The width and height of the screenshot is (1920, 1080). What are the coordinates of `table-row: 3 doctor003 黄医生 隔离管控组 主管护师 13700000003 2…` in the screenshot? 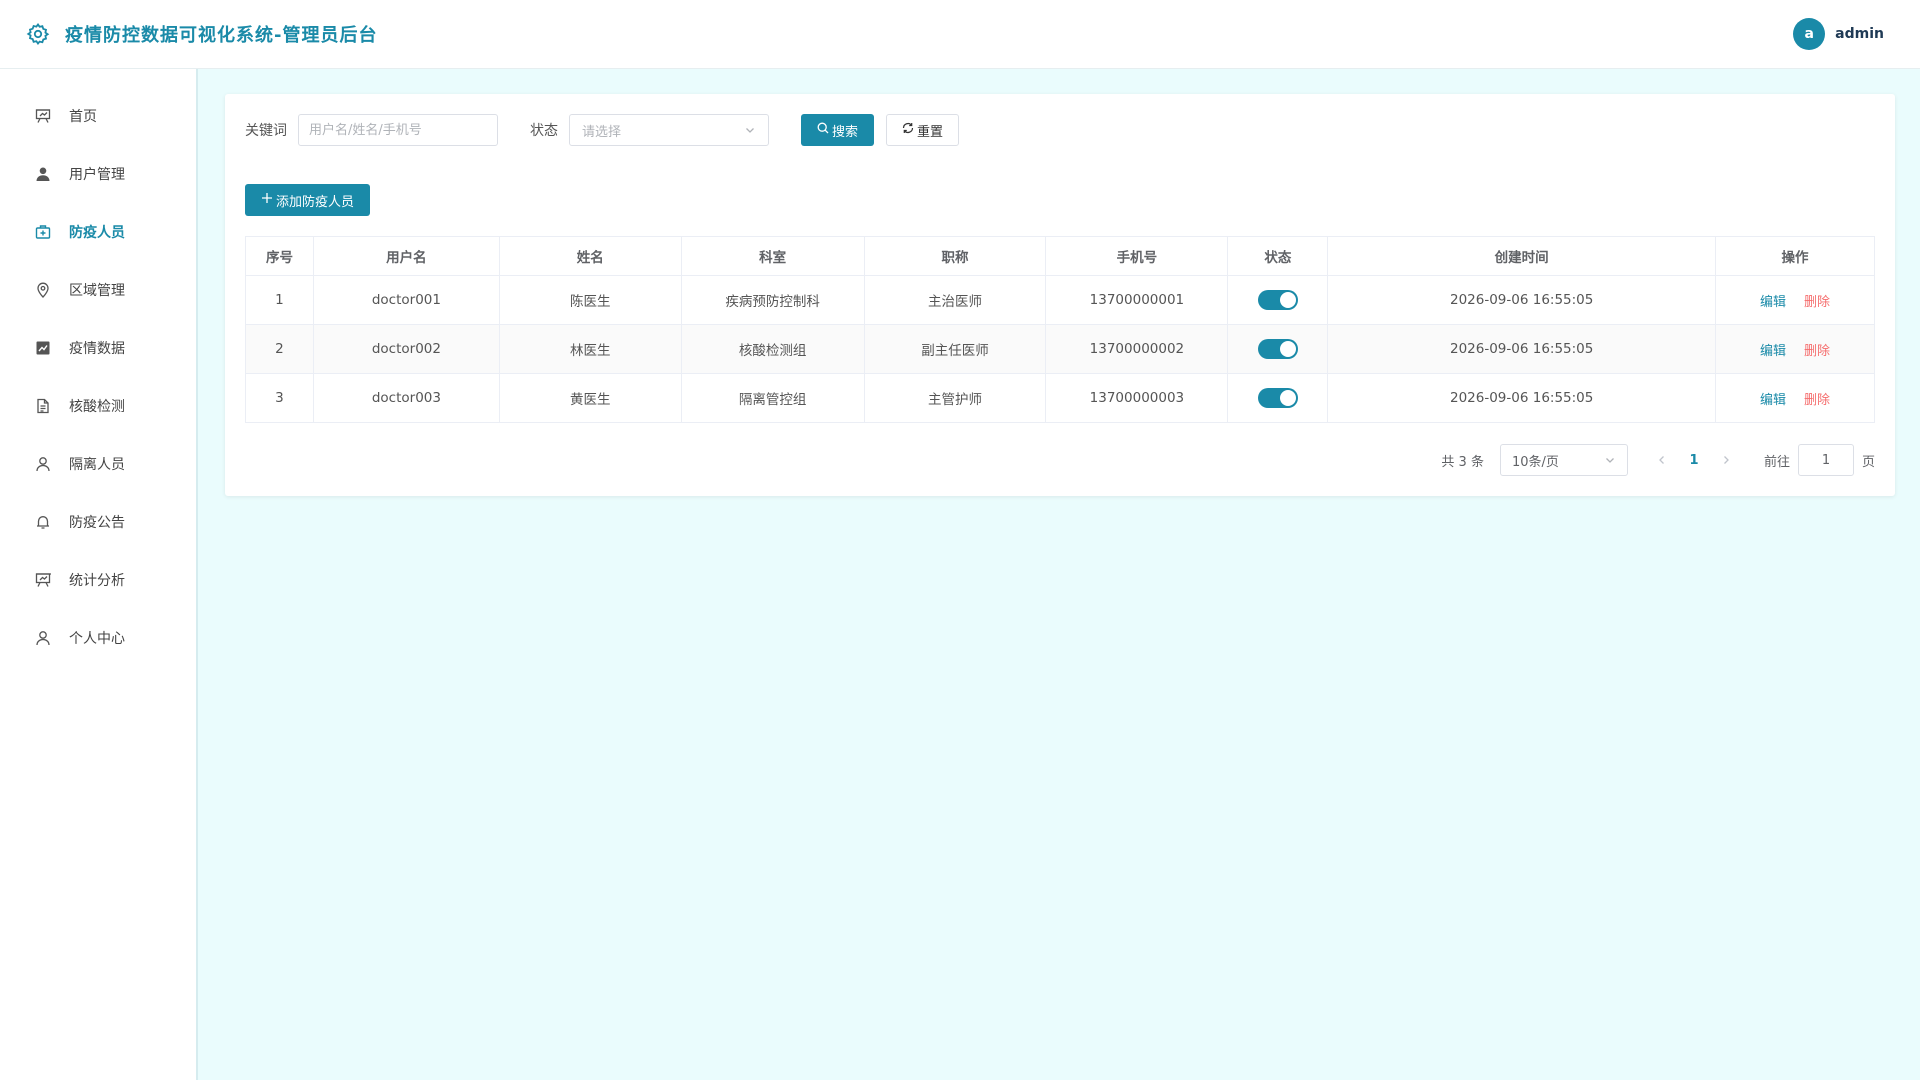 It's located at (1060, 398).